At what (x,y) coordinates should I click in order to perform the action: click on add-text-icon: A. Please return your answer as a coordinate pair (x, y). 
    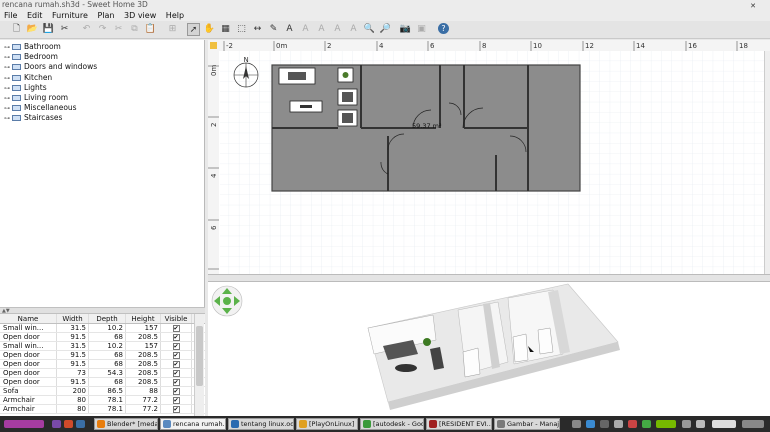
    Looking at the image, I should click on (289, 29).